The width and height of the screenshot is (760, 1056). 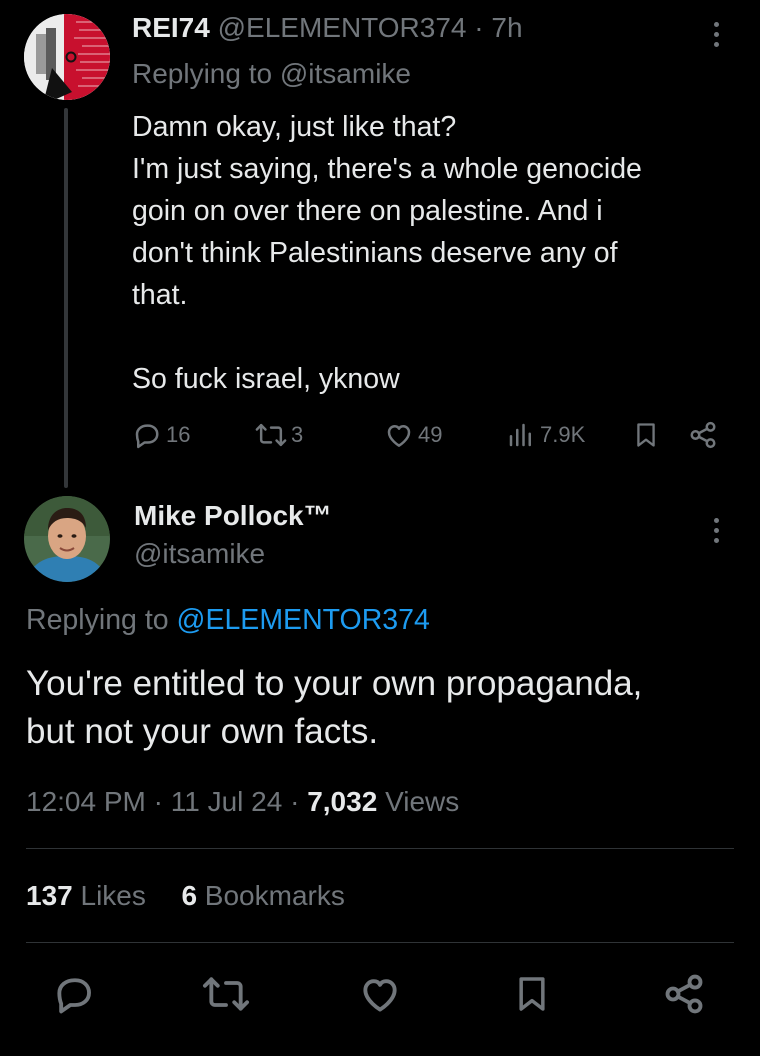 What do you see at coordinates (506, 27) in the screenshot?
I see `reply-time: 7h` at bounding box center [506, 27].